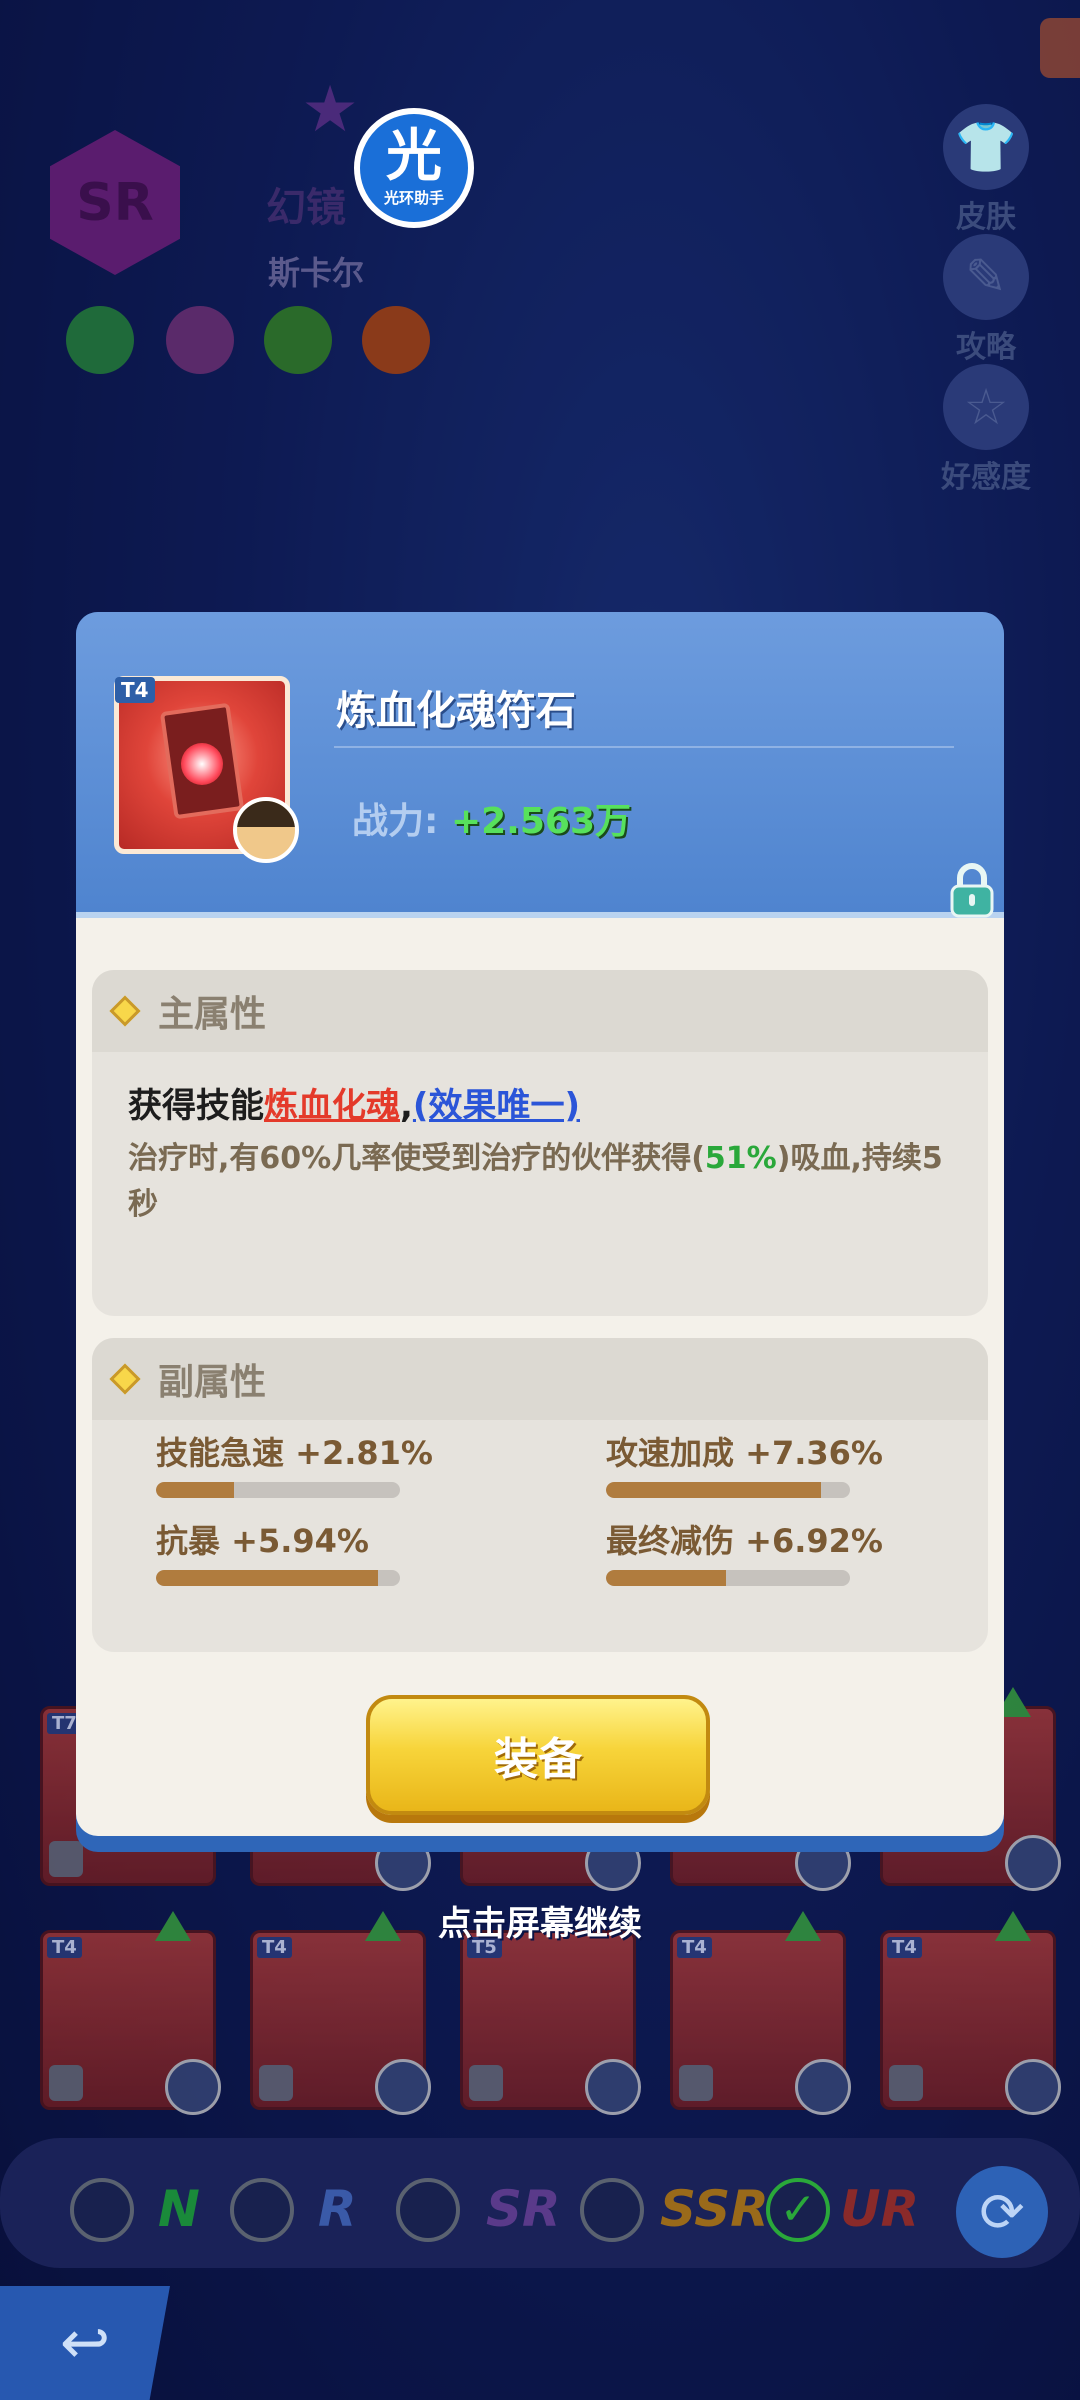 The image size is (1080, 2400). Describe the element at coordinates (986, 217) in the screenshot. I see `skin-button-label: 皮肤` at that location.